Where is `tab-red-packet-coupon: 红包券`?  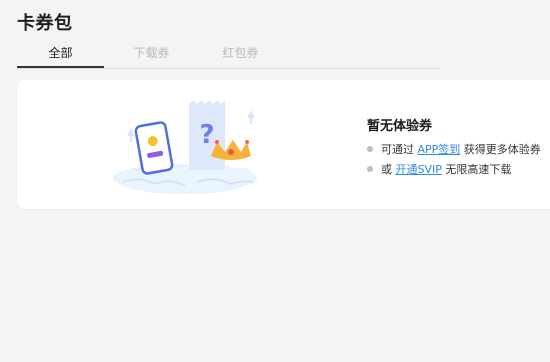 tab-red-packet-coupon: 红包券 is located at coordinates (240, 55).